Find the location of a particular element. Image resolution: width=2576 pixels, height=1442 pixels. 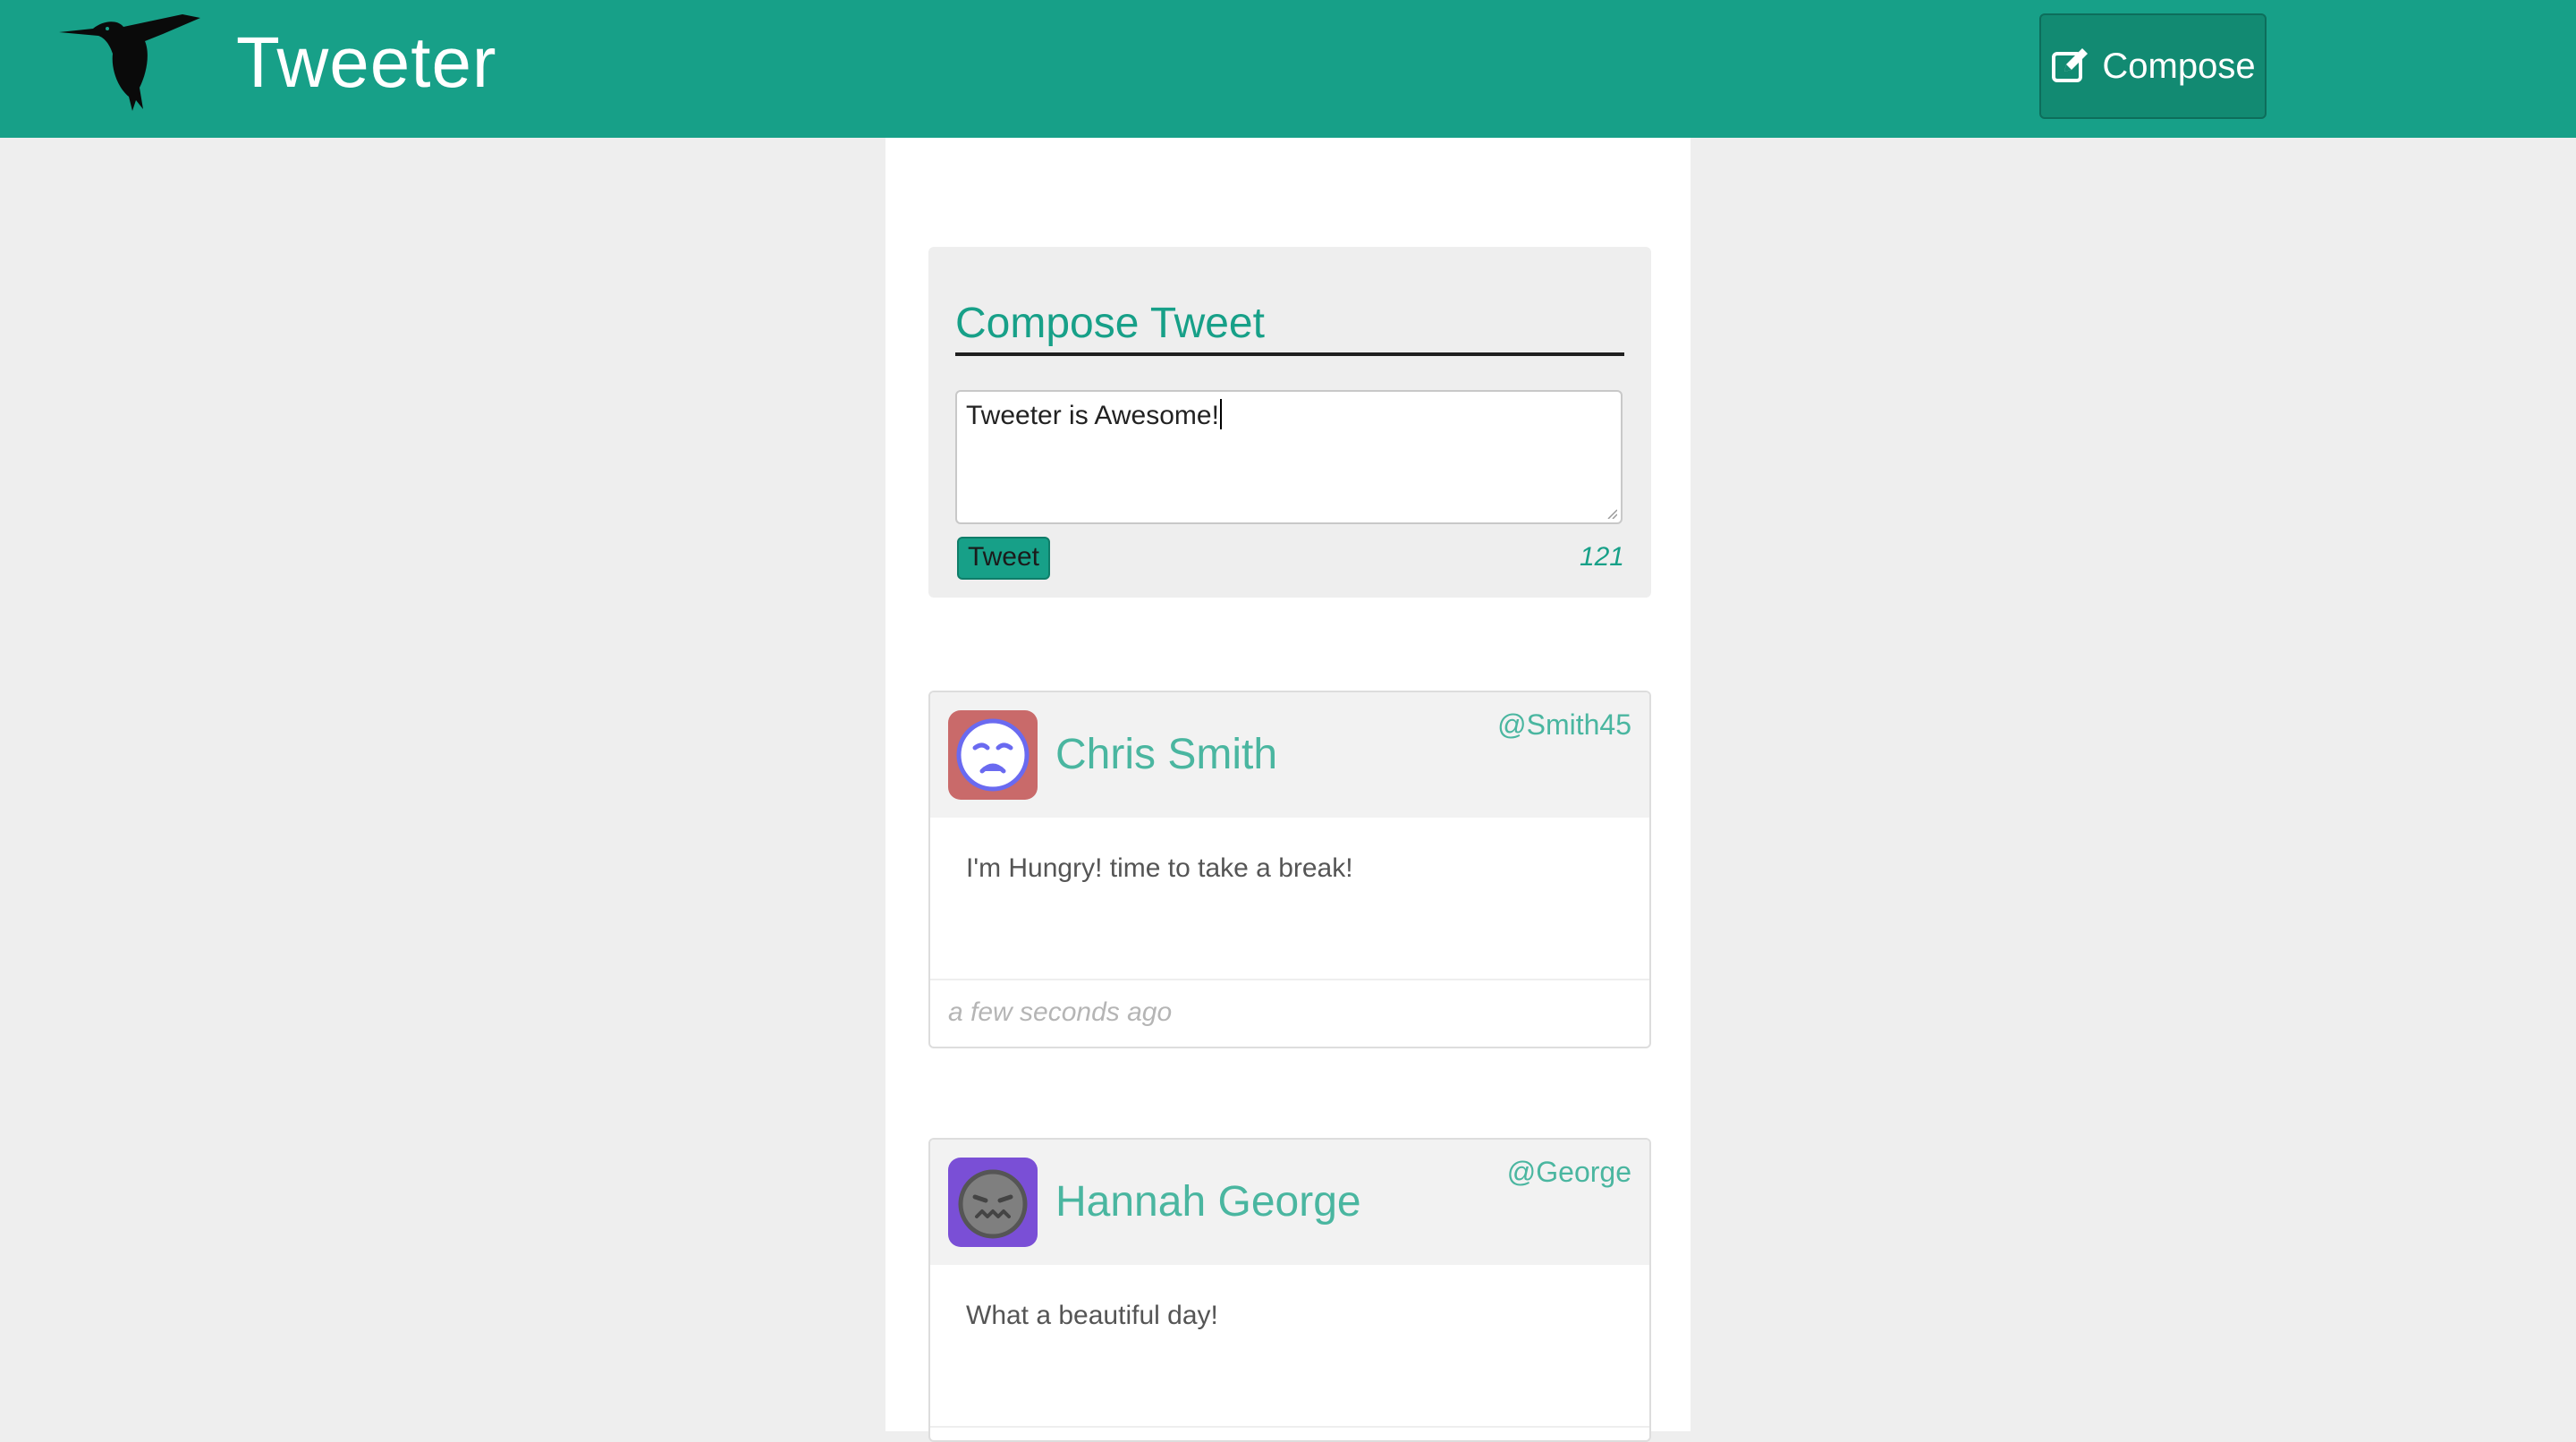

tweet-author-name: Hannah George is located at coordinates (1208, 1202).